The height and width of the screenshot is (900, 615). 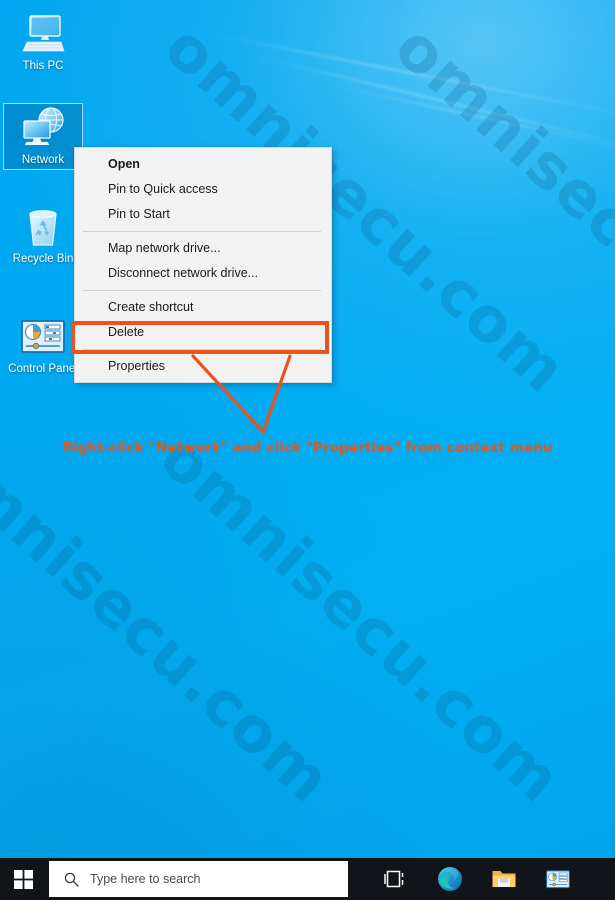 What do you see at coordinates (203, 164) in the screenshot?
I see `context-menu-item-open: Open` at bounding box center [203, 164].